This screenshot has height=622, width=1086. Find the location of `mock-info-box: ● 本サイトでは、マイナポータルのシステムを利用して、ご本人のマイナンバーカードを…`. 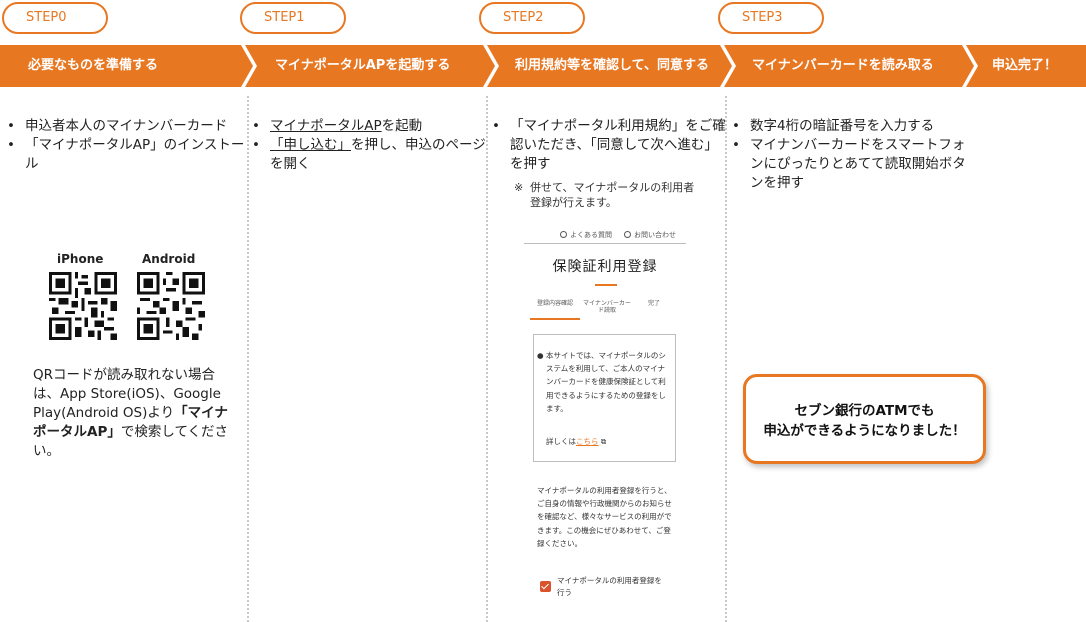

mock-info-box: ● 本サイトでは、マイナポータルのシステムを利用して、ご本人のマイナンバーカードを… is located at coordinates (604, 398).